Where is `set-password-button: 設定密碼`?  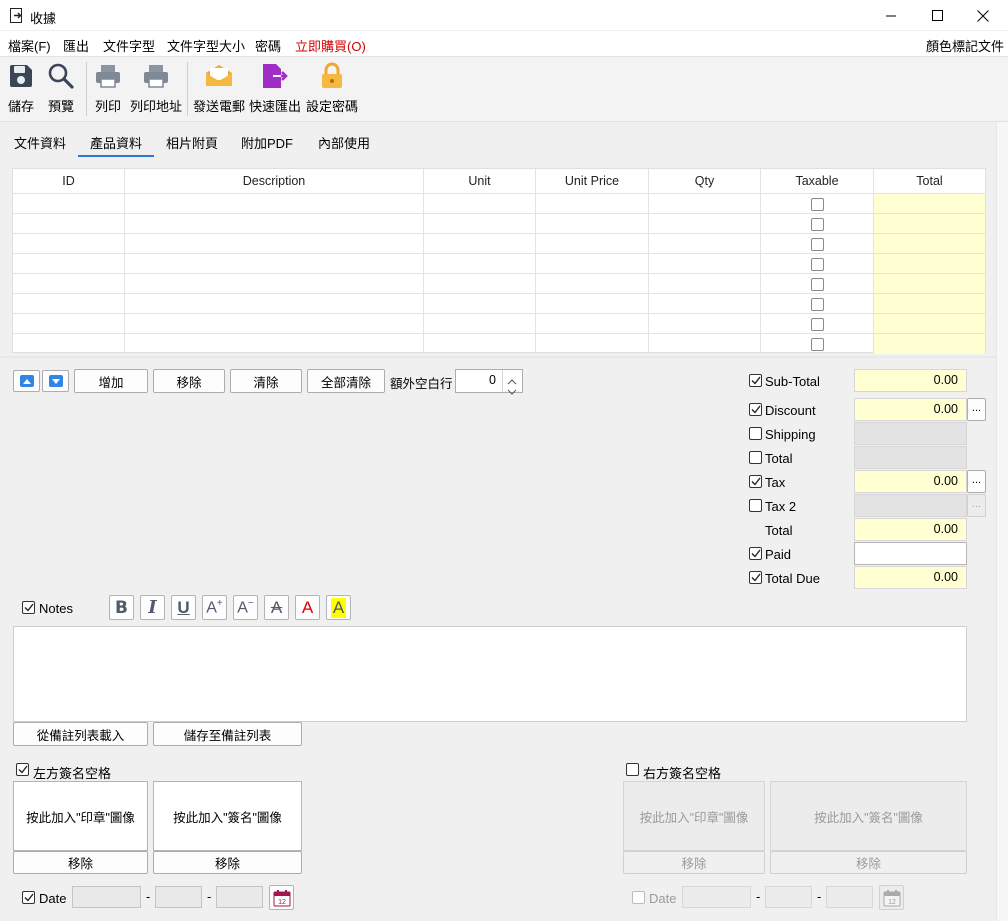 set-password-button: 設定密碼 is located at coordinates (332, 89).